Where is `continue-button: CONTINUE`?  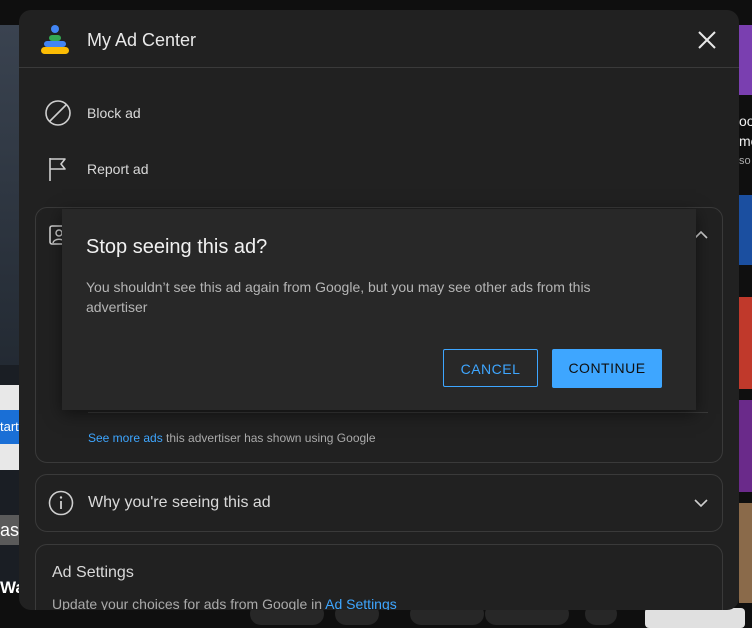 continue-button: CONTINUE is located at coordinates (607, 368).